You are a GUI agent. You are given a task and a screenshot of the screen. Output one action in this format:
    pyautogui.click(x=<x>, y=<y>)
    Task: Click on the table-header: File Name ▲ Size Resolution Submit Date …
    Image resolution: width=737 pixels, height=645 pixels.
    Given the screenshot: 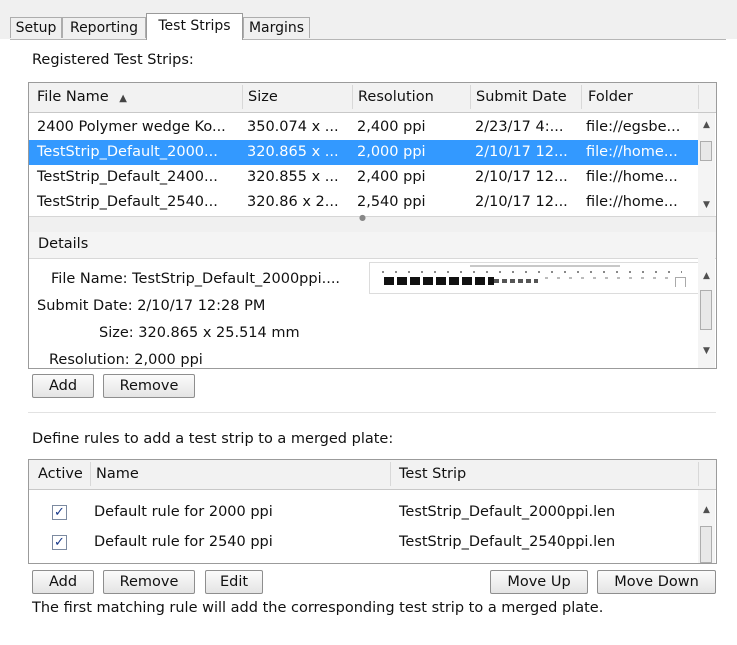 What is the action you would take?
    pyautogui.click(x=372, y=98)
    